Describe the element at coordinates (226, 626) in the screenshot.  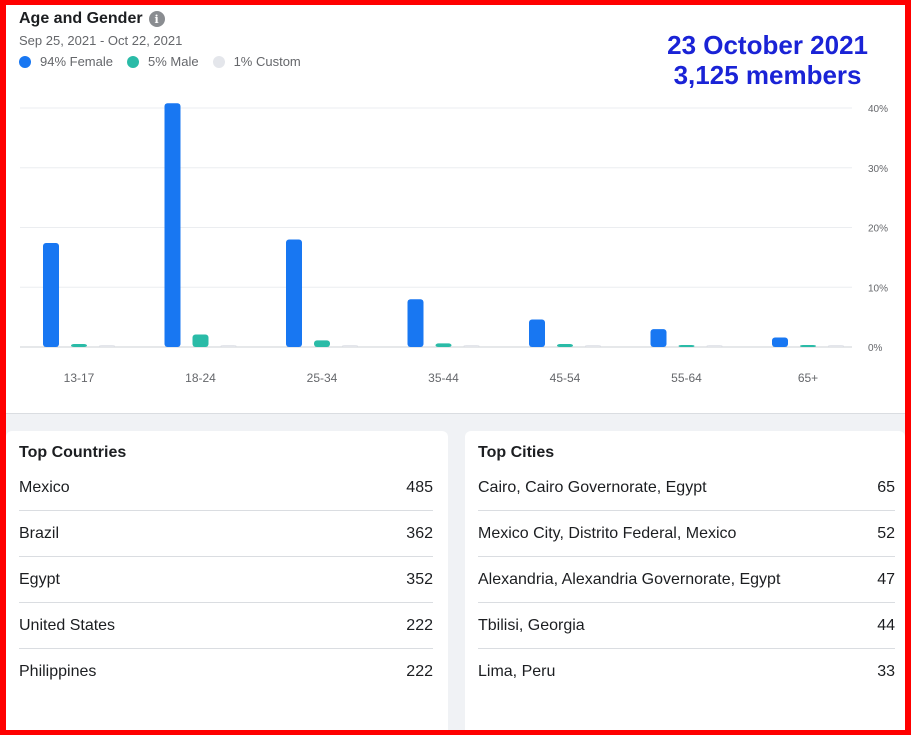
I see `list-item: United States 222` at that location.